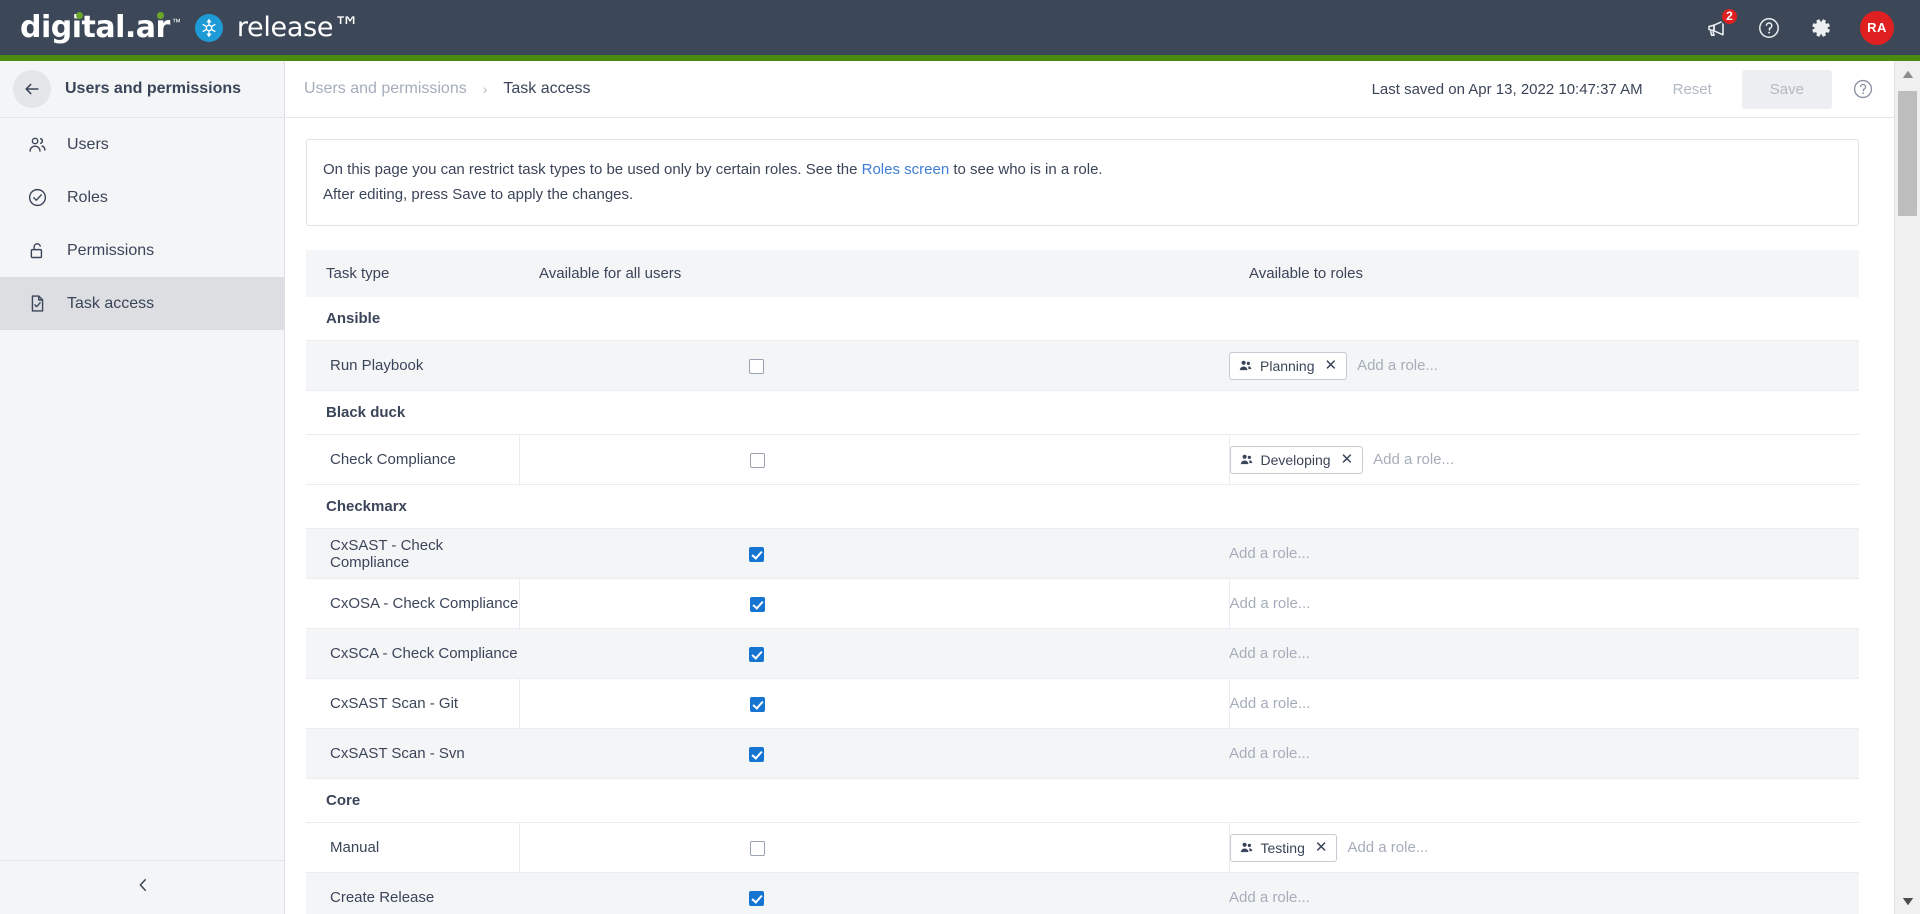 The width and height of the screenshot is (1920, 914). What do you see at coordinates (37, 304) in the screenshot?
I see `document-check-icon` at bounding box center [37, 304].